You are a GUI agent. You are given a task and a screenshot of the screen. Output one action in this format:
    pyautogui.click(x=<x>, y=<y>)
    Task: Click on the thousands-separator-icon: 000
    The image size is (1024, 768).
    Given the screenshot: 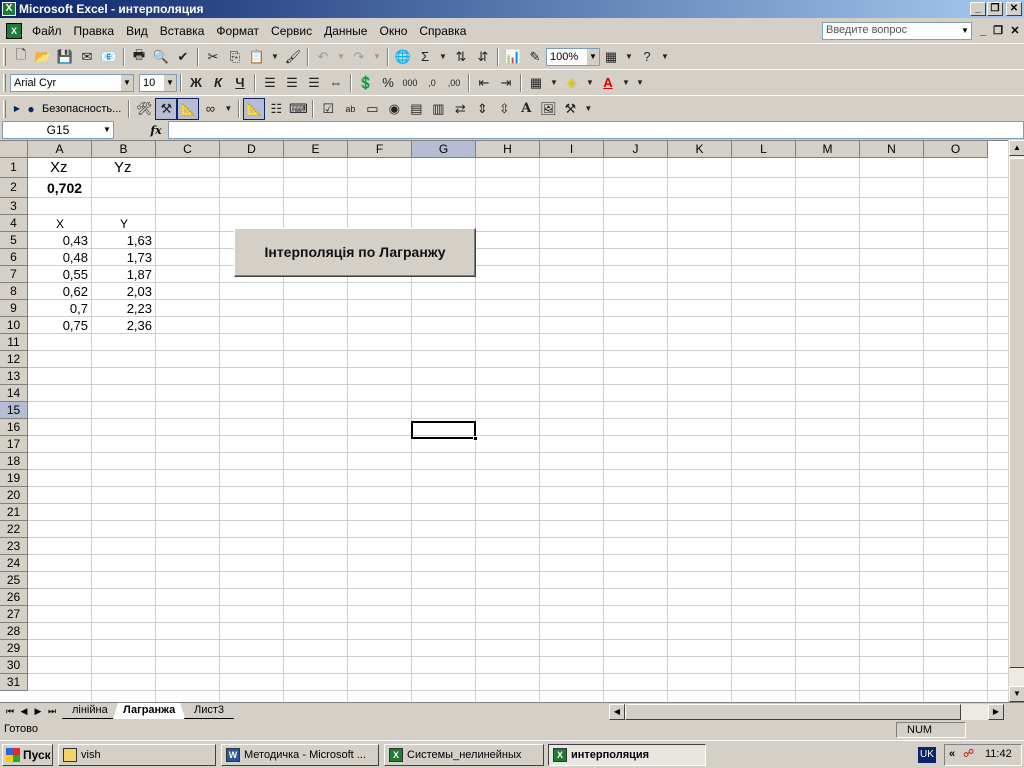 What is the action you would take?
    pyautogui.click(x=410, y=83)
    